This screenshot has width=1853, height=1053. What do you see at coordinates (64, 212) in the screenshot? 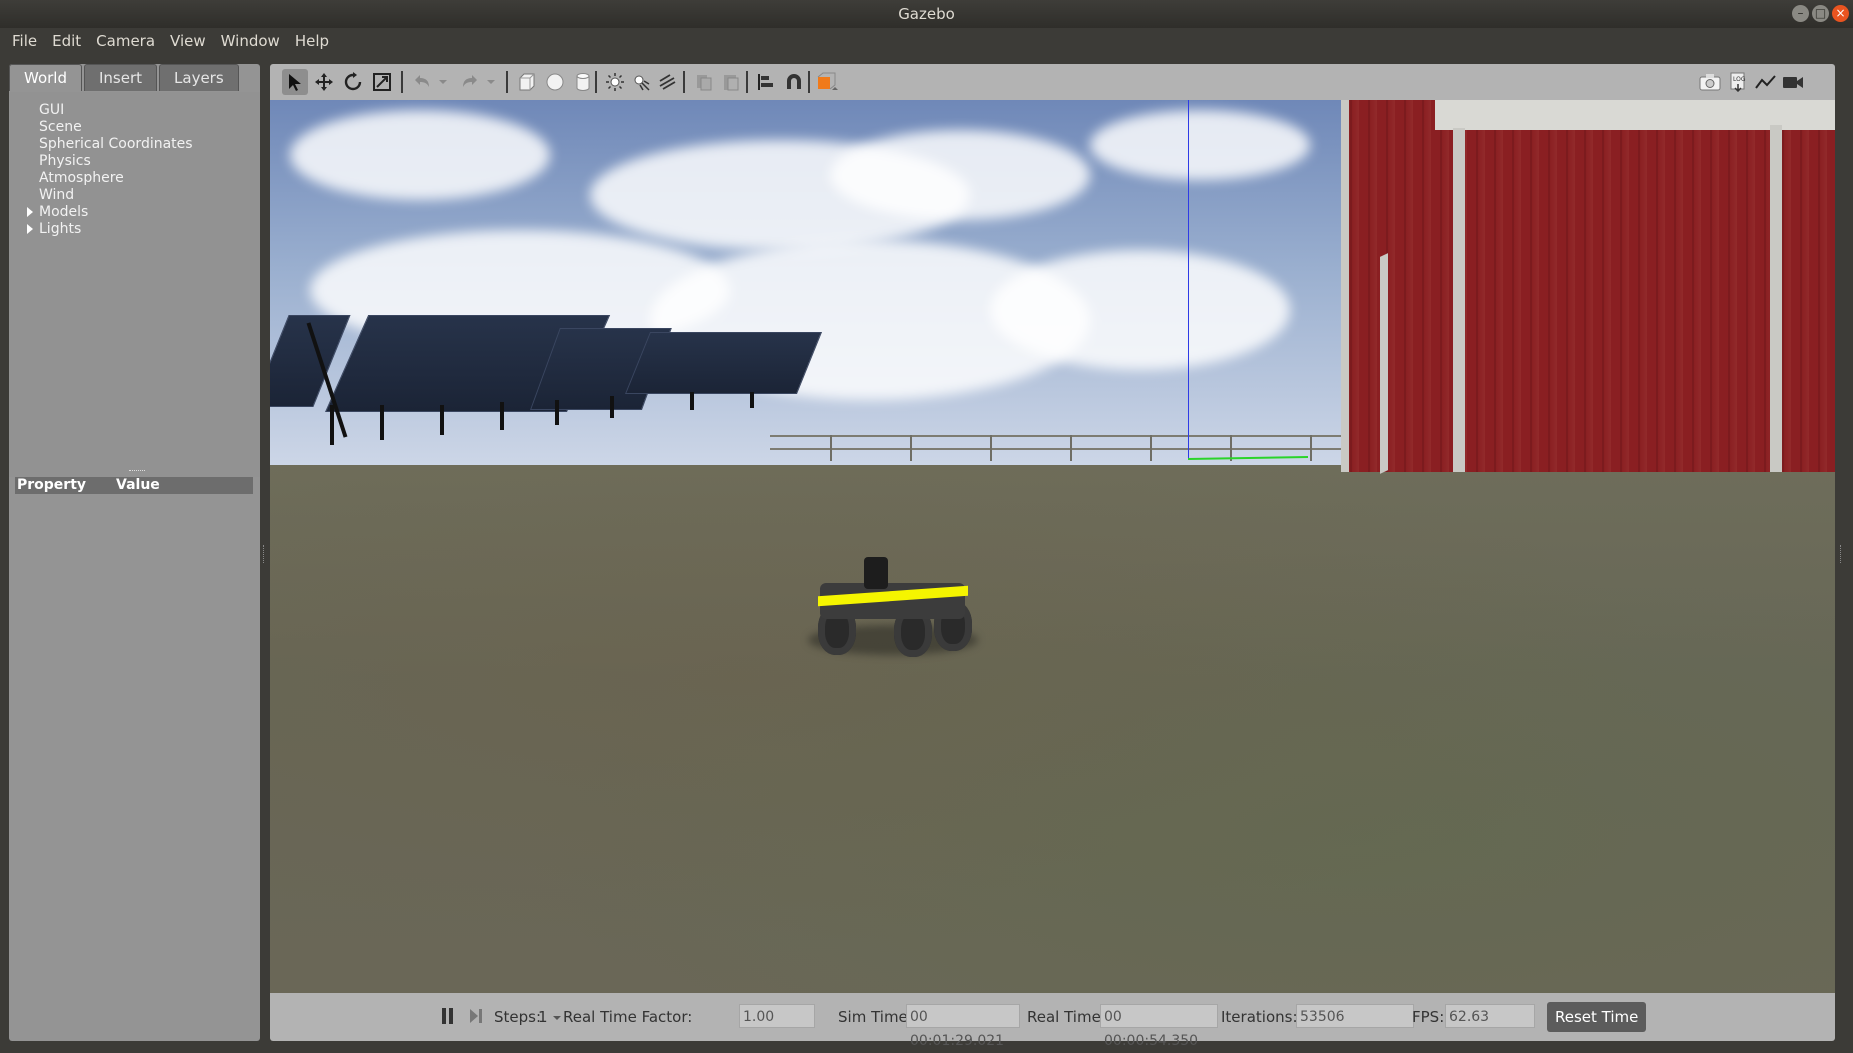
I see `tree-item-label: Models` at bounding box center [64, 212].